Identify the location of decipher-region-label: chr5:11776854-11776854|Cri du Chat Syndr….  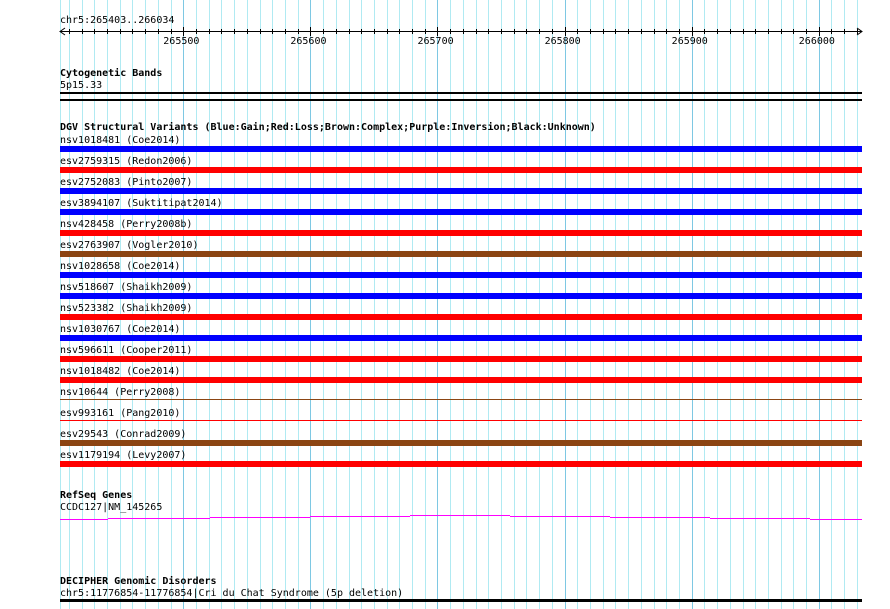
(231, 593).